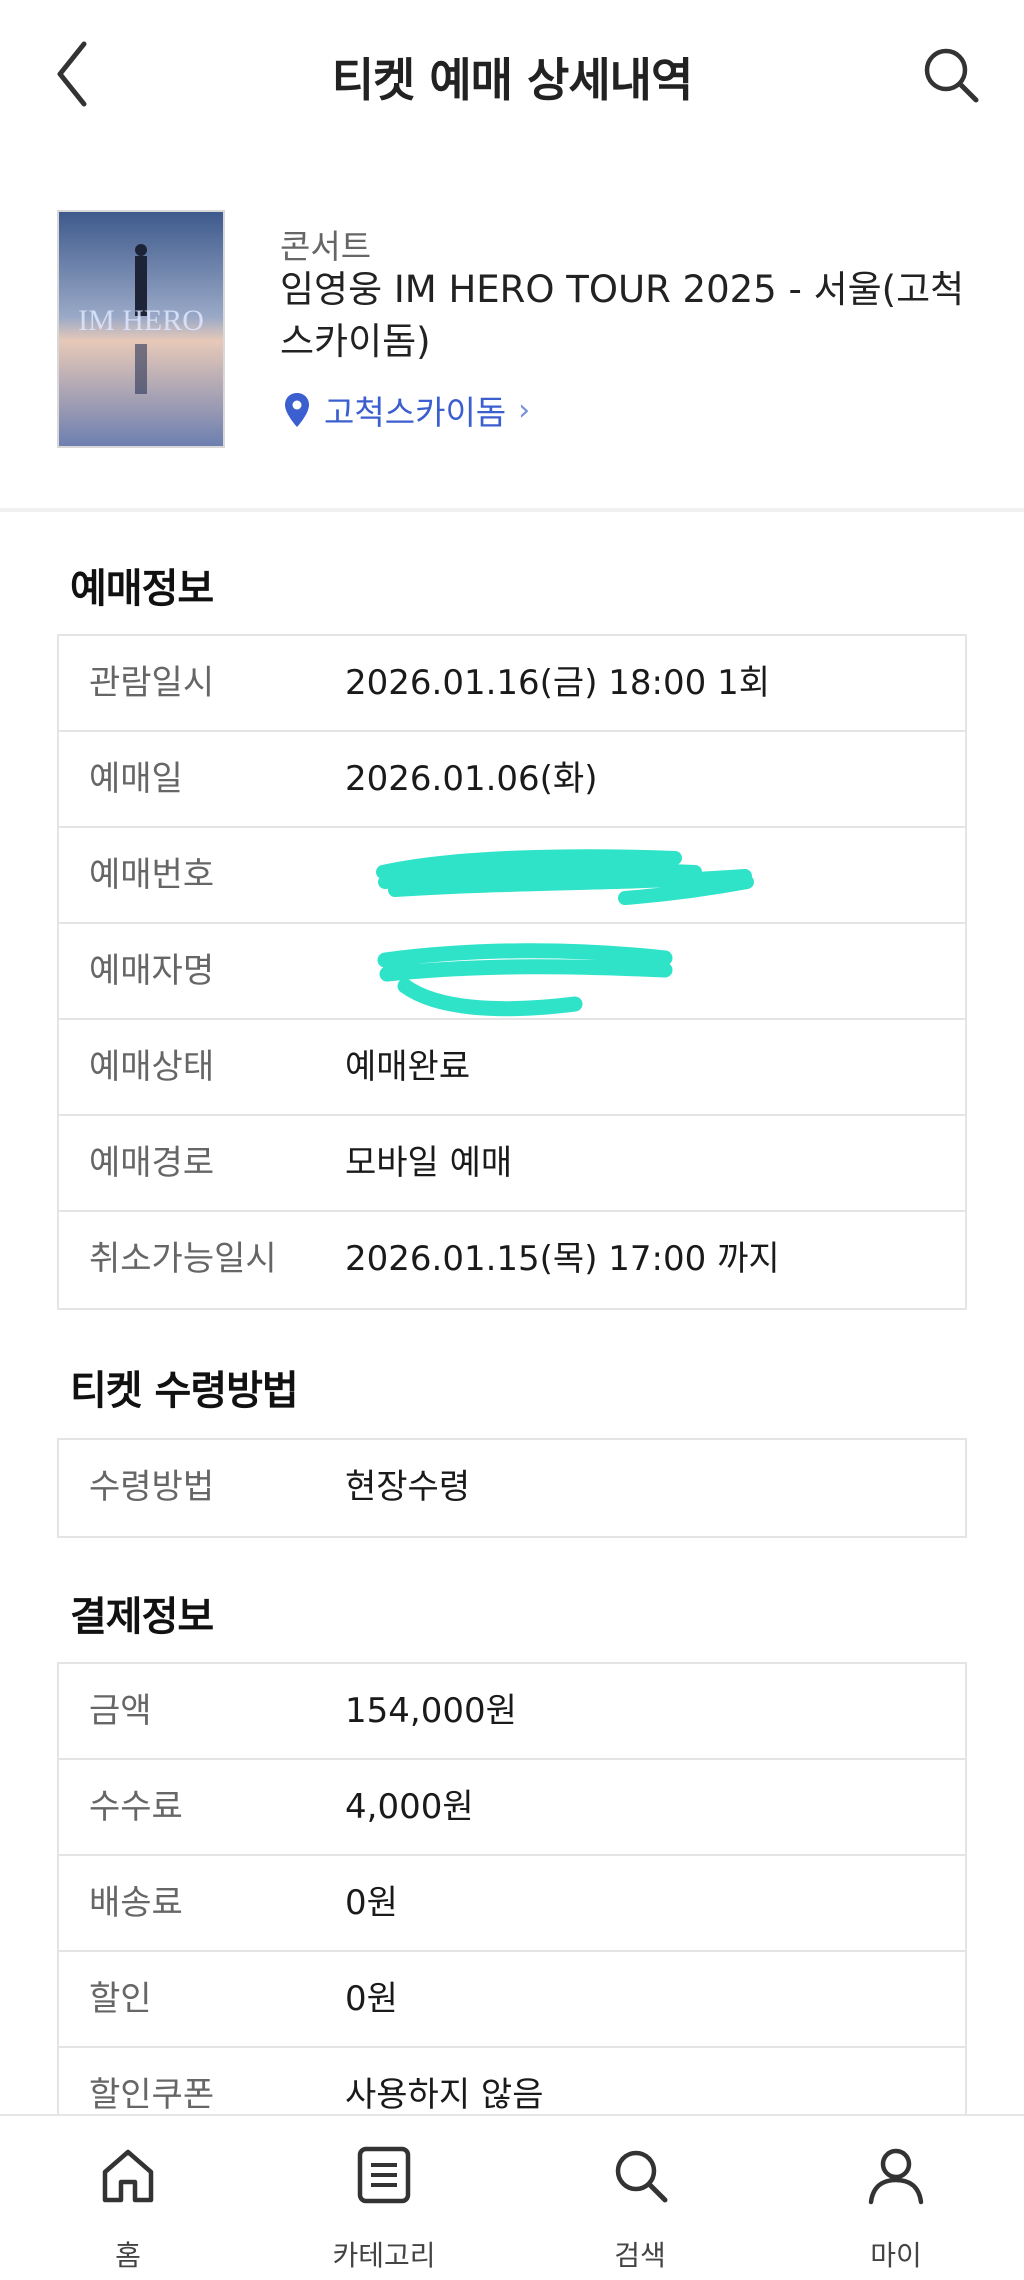 Image resolution: width=1024 pixels, height=2280 pixels. What do you see at coordinates (408, 1067) in the screenshot?
I see `row-value: 예매완료` at bounding box center [408, 1067].